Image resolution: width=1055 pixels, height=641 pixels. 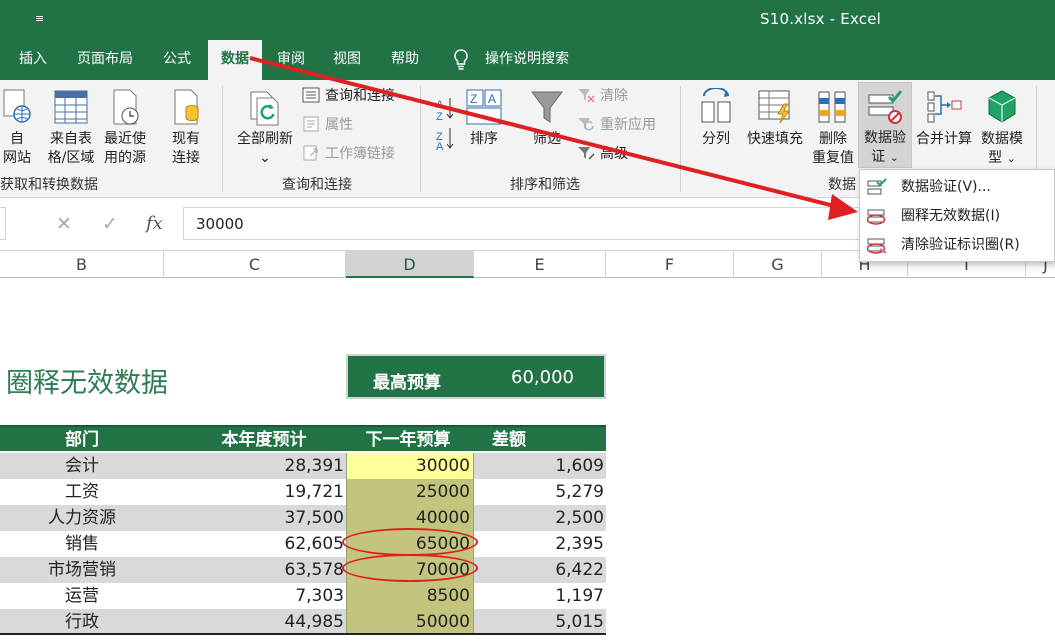 I want to click on data-validation-menu: 数据验证(V)... 圈释无效数据(I) 清除验证标识圈(R), so click(x=957, y=215).